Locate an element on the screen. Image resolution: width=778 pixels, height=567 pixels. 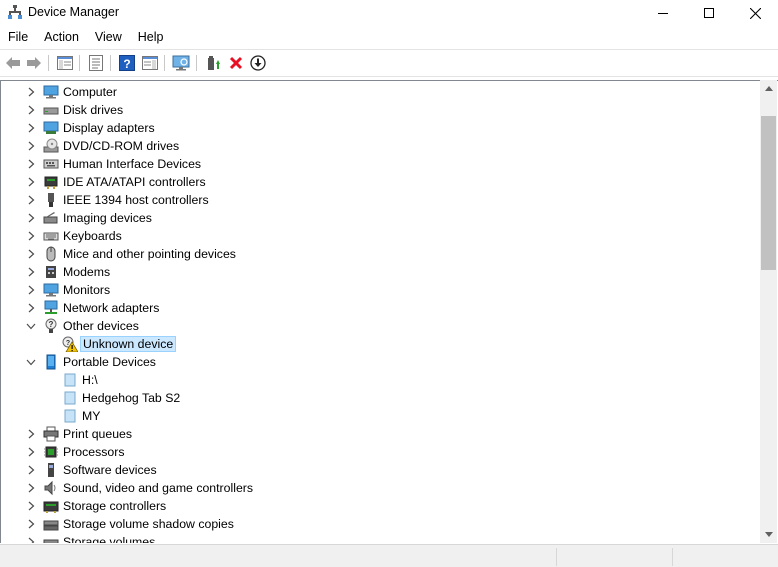
tree-item-label: MY is located at coordinates (91, 416).